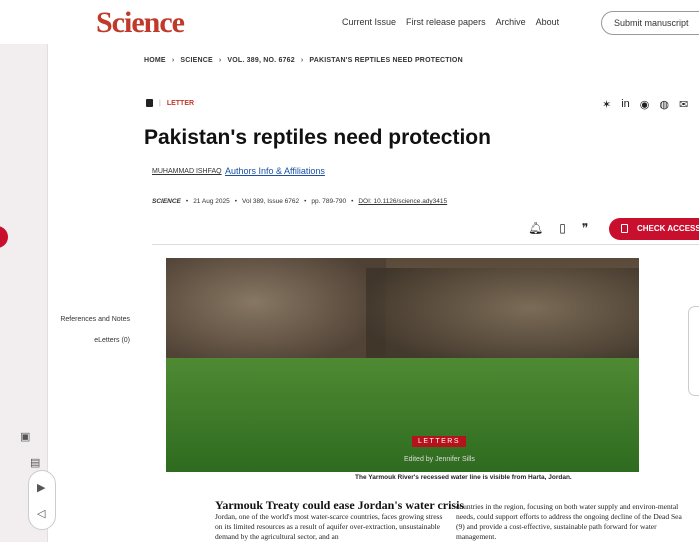 The image size is (699, 542). What do you see at coordinates (166, 201) in the screenshot?
I see `journal-name: SCIENCE` at bounding box center [166, 201].